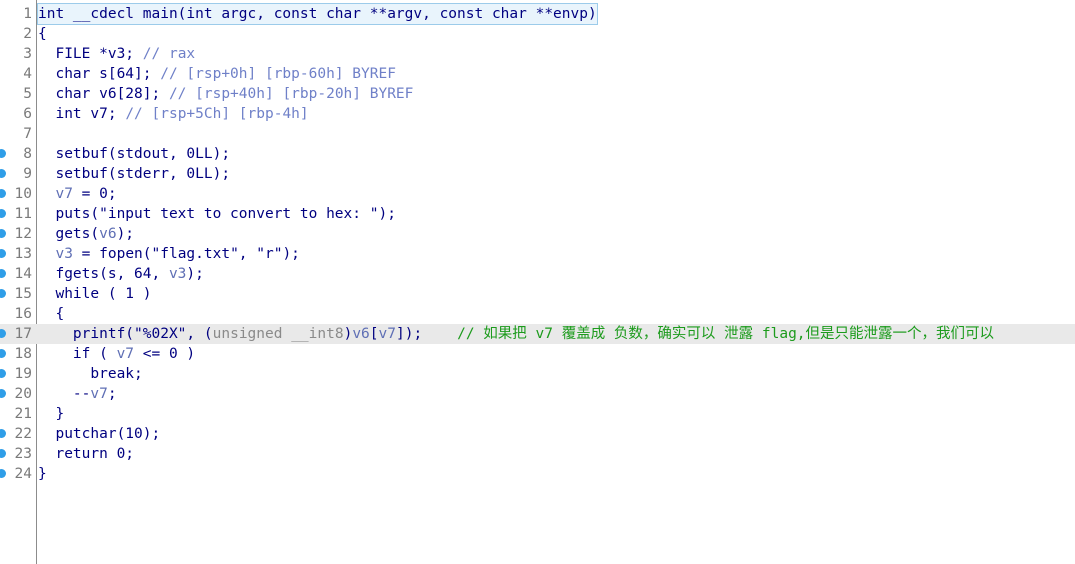 The width and height of the screenshot is (1075, 564). What do you see at coordinates (537, 354) in the screenshot?
I see `code-line: 18 if ( v7 <= 0 )` at bounding box center [537, 354].